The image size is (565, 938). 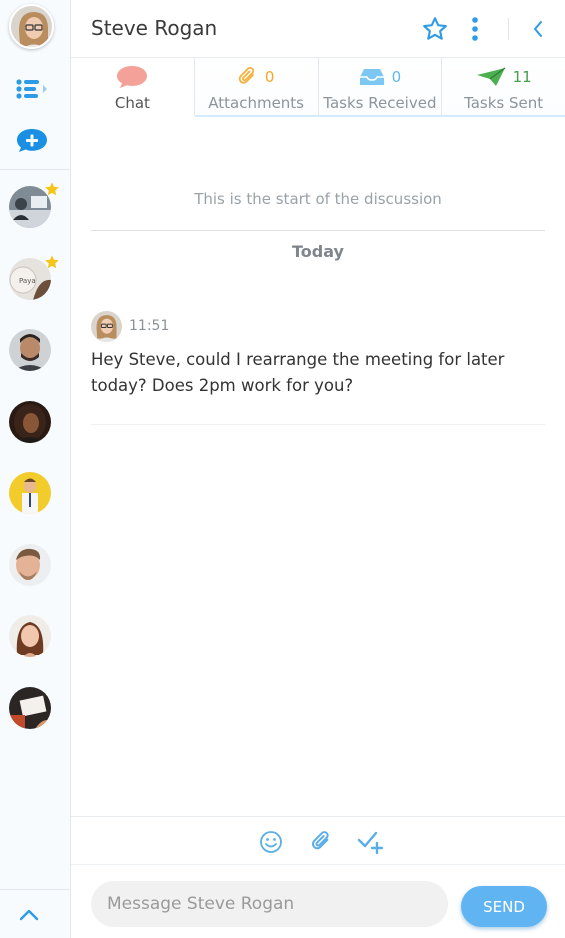 I want to click on header-separator, so click(x=508, y=29).